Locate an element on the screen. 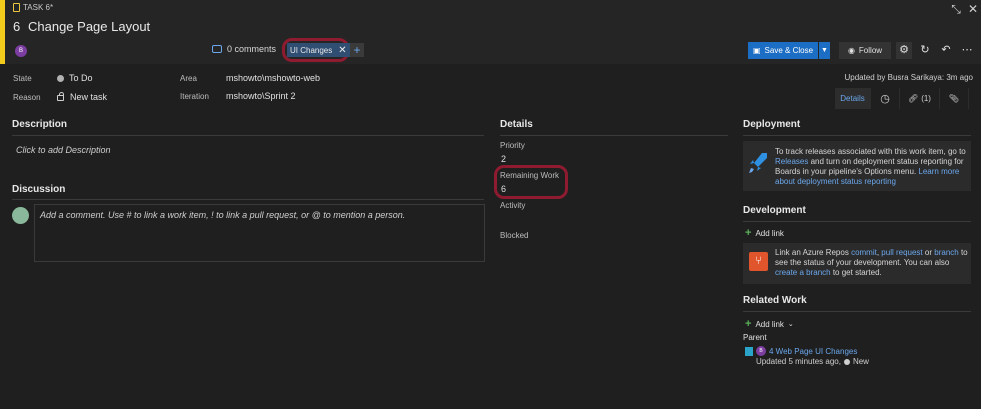 The image size is (981, 409). parent-item: B 4 Web Page UI Changes is located at coordinates (801, 351).